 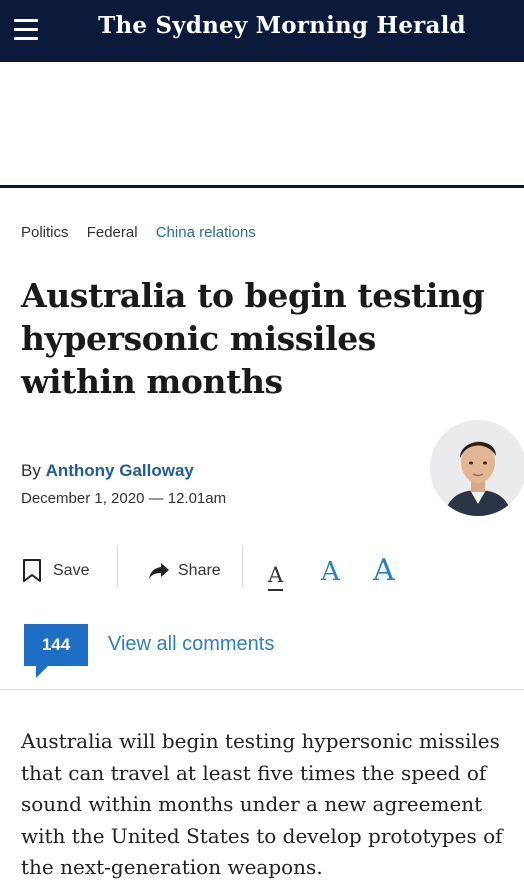 I want to click on masthead-title: The Sydney Morning Herald, so click(x=282, y=25).